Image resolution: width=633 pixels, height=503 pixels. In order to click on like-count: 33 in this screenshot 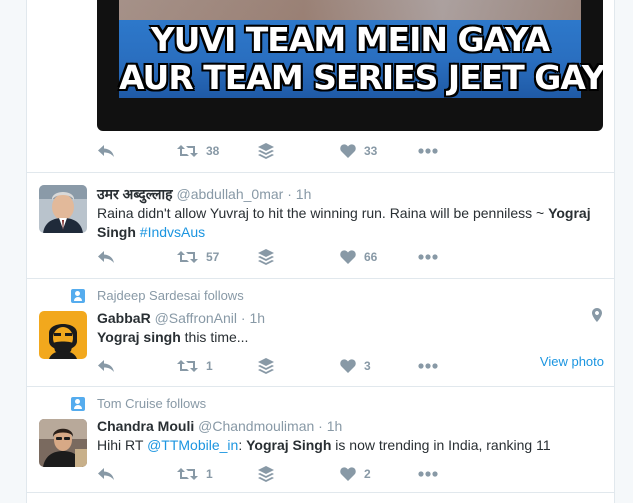, I will do `click(371, 151)`.